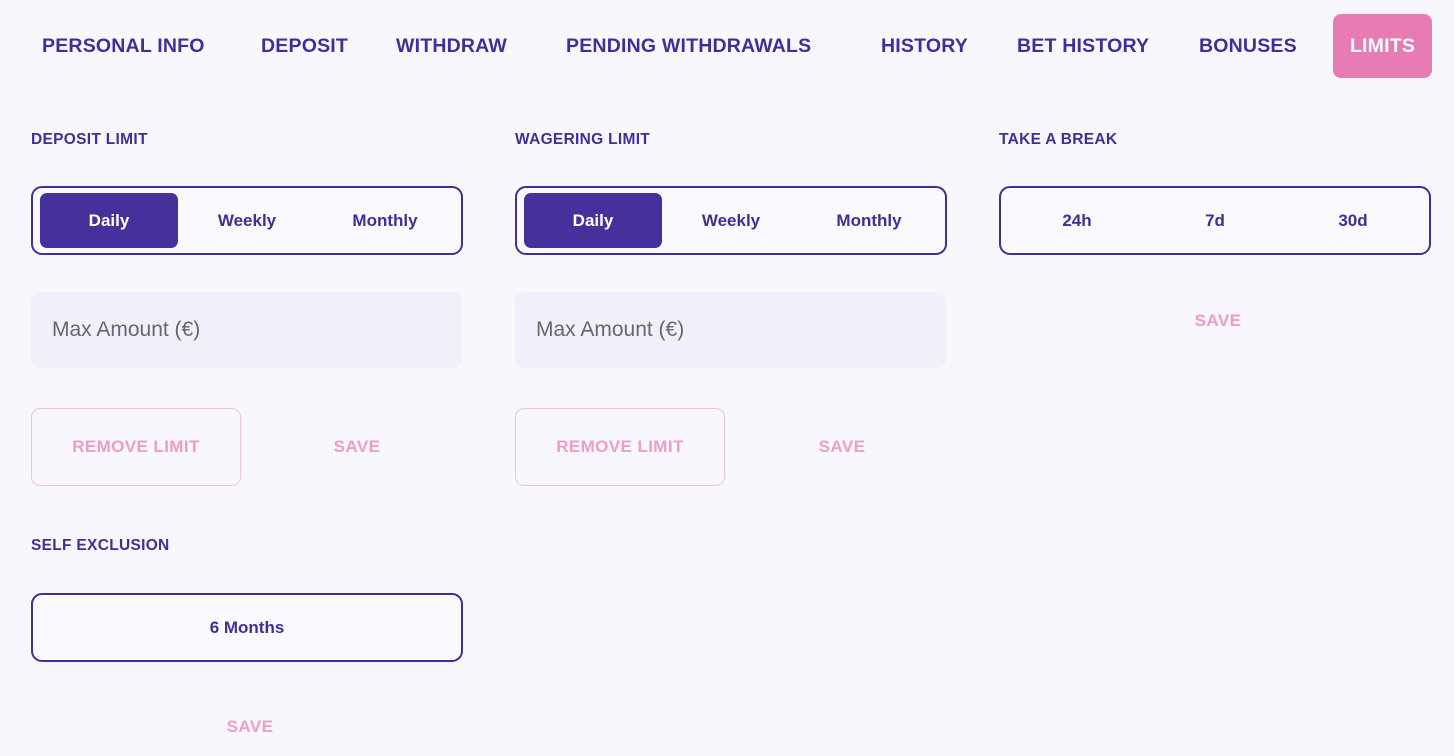 This screenshot has width=1454, height=756. What do you see at coordinates (385, 220) in the screenshot?
I see `deposit-period-monthly: Monthly` at bounding box center [385, 220].